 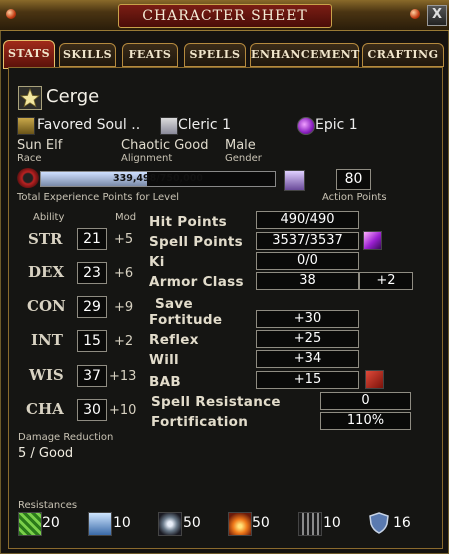 What do you see at coordinates (45, 239) in the screenshot?
I see `ability-str-label: STR` at bounding box center [45, 239].